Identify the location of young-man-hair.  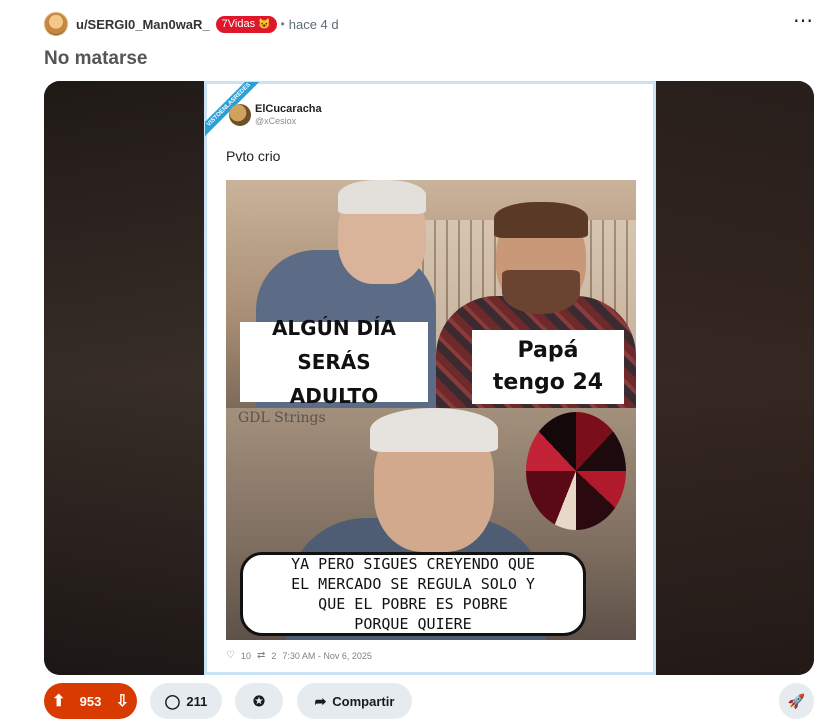
(541, 220).